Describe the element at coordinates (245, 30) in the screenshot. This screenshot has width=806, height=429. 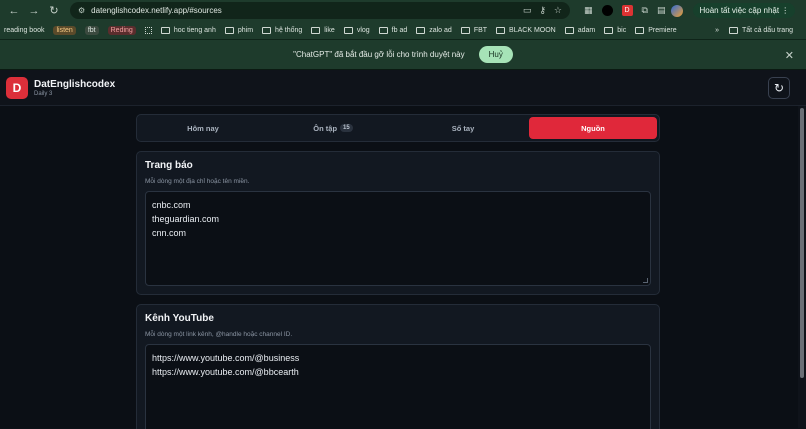
I see `bookmark-label: phim` at that location.